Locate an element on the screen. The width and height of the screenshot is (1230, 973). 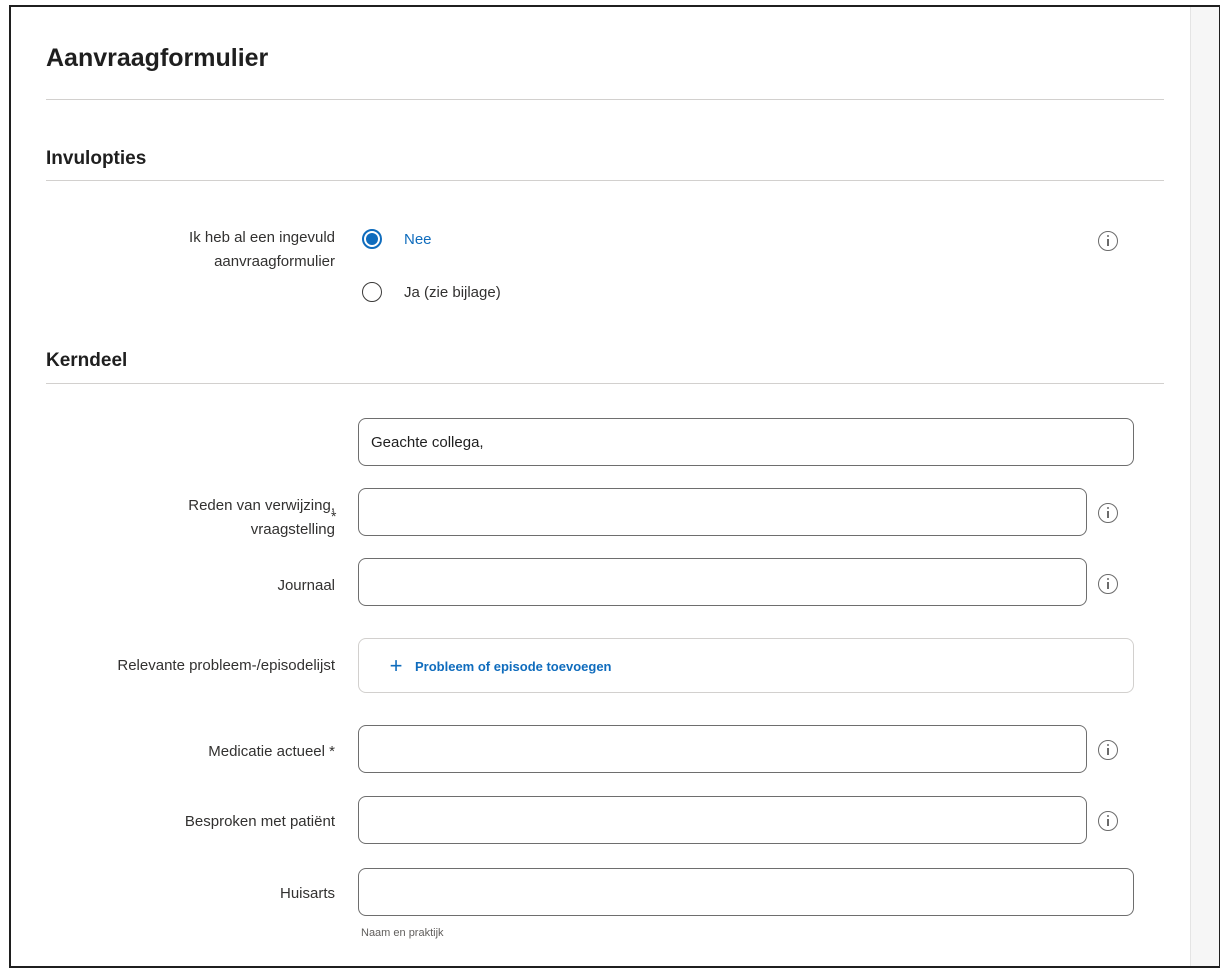
reden-label-line1: Reden van verwijzing, is located at coordinates (261, 505).